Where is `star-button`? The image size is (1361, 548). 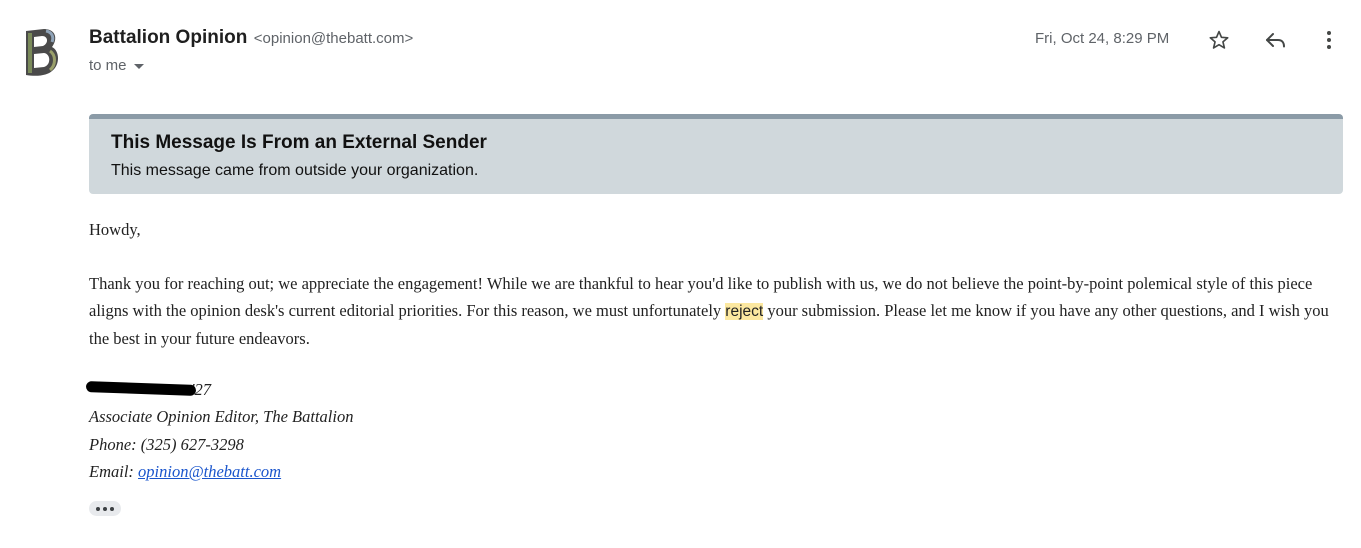 star-button is located at coordinates (1219, 40).